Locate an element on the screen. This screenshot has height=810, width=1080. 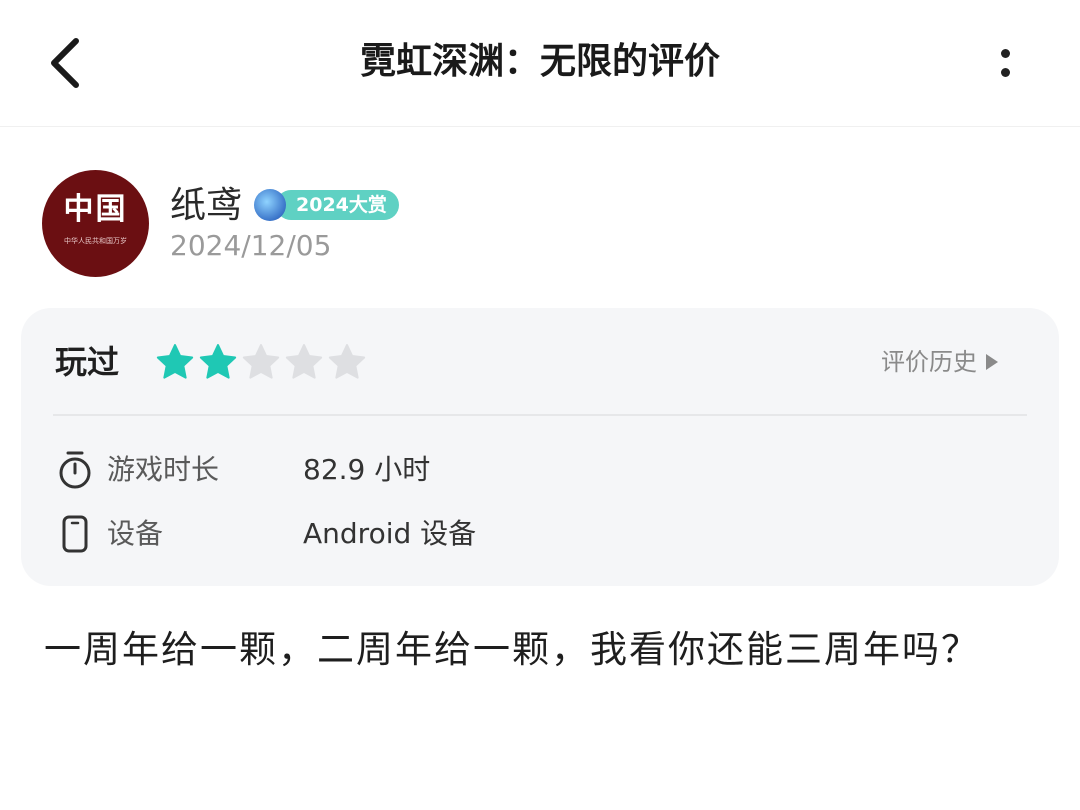
playtime-row: 游戏时长 82.9 小时 is located at coordinates (535, 470).